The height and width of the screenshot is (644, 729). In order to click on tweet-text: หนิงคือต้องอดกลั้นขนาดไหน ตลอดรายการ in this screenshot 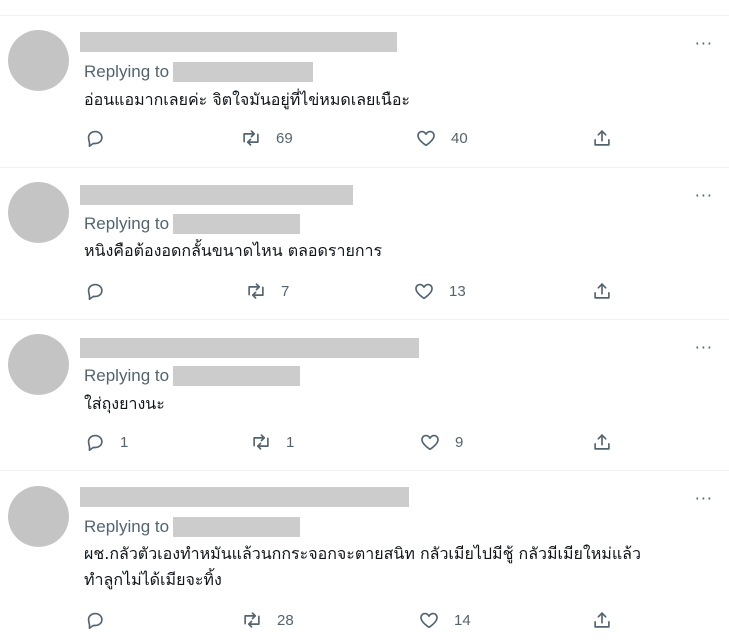, I will do `click(233, 250)`.